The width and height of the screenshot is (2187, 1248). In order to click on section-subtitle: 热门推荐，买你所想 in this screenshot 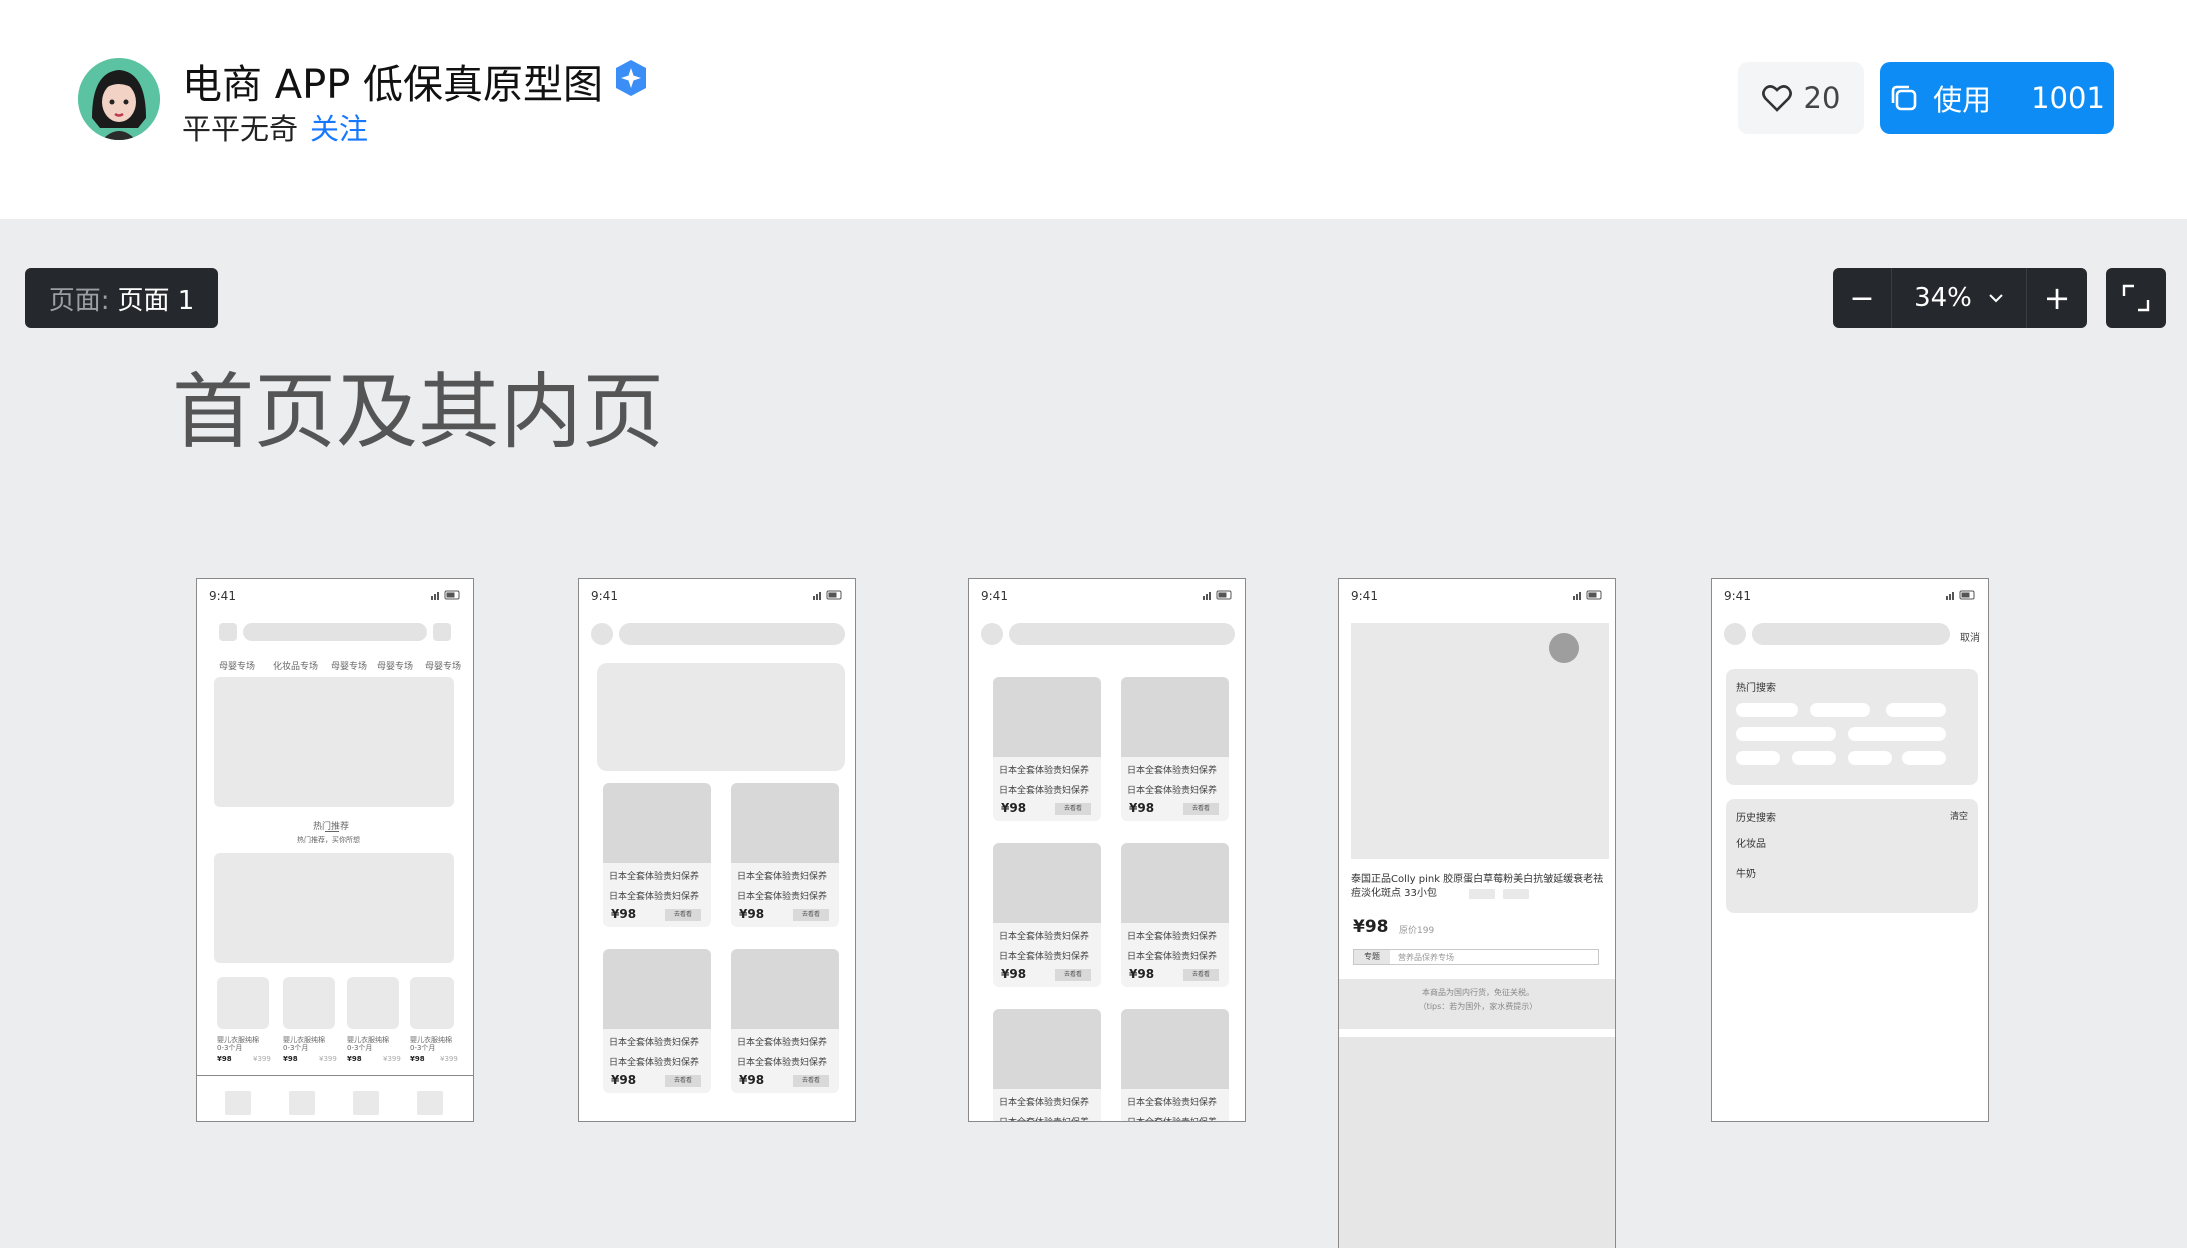, I will do `click(328, 840)`.